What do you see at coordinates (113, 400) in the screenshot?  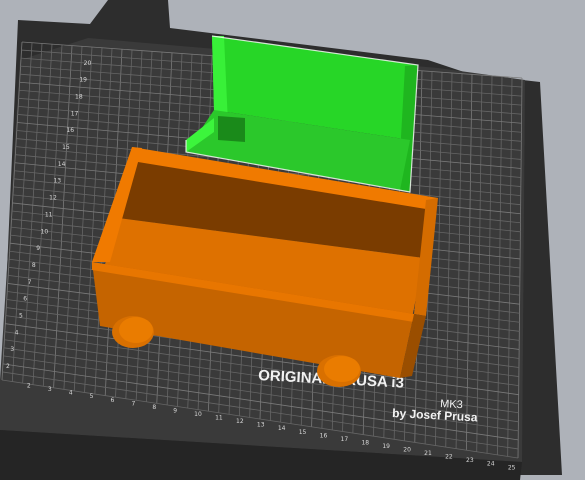 I see `x-axis-label: 6` at bounding box center [113, 400].